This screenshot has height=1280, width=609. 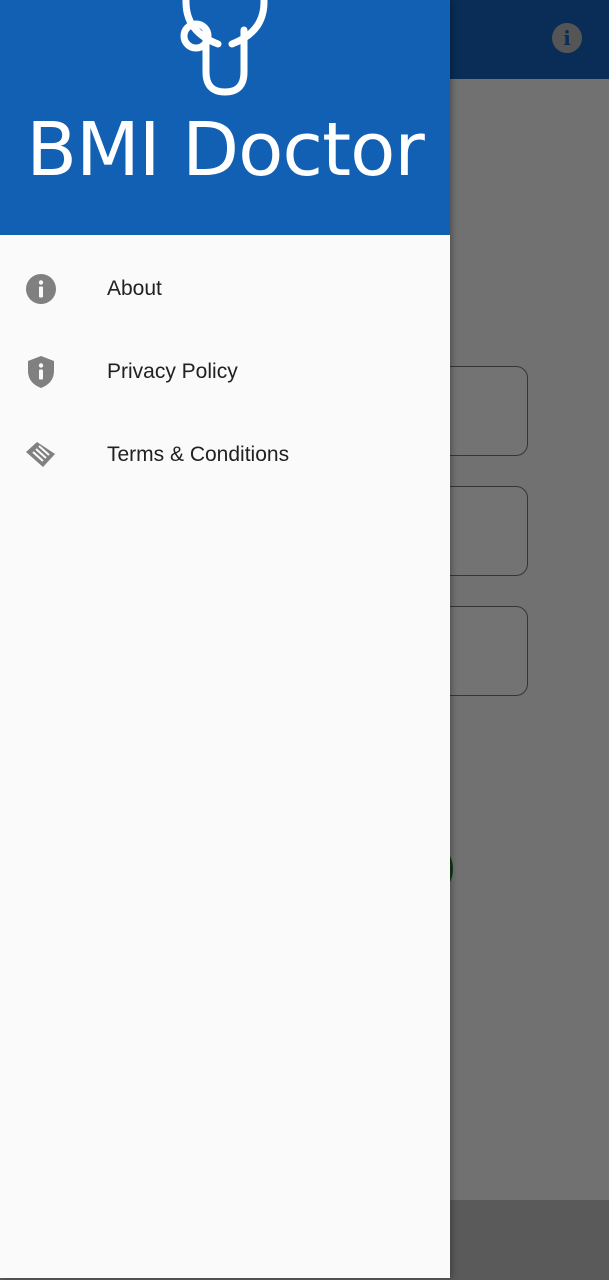 I want to click on menu-item-label: Terms & Conditions, so click(x=198, y=454).